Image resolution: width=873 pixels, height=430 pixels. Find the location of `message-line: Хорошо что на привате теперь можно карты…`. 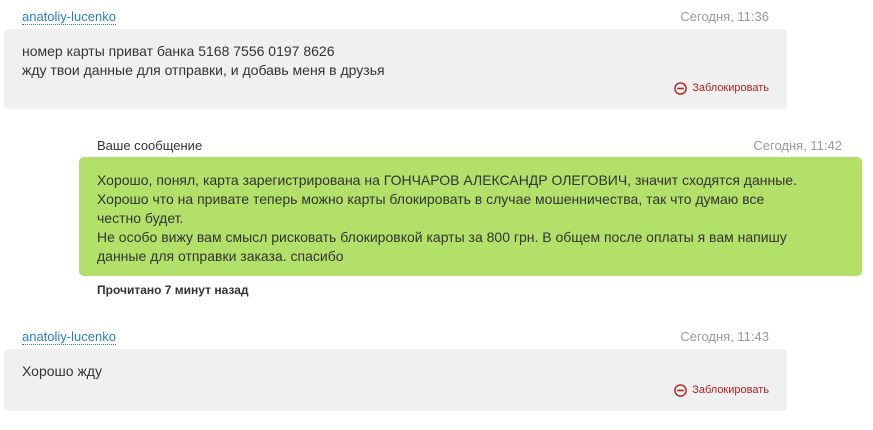

message-line: Хорошо что на привате теперь можно карты… is located at coordinates (431, 199).